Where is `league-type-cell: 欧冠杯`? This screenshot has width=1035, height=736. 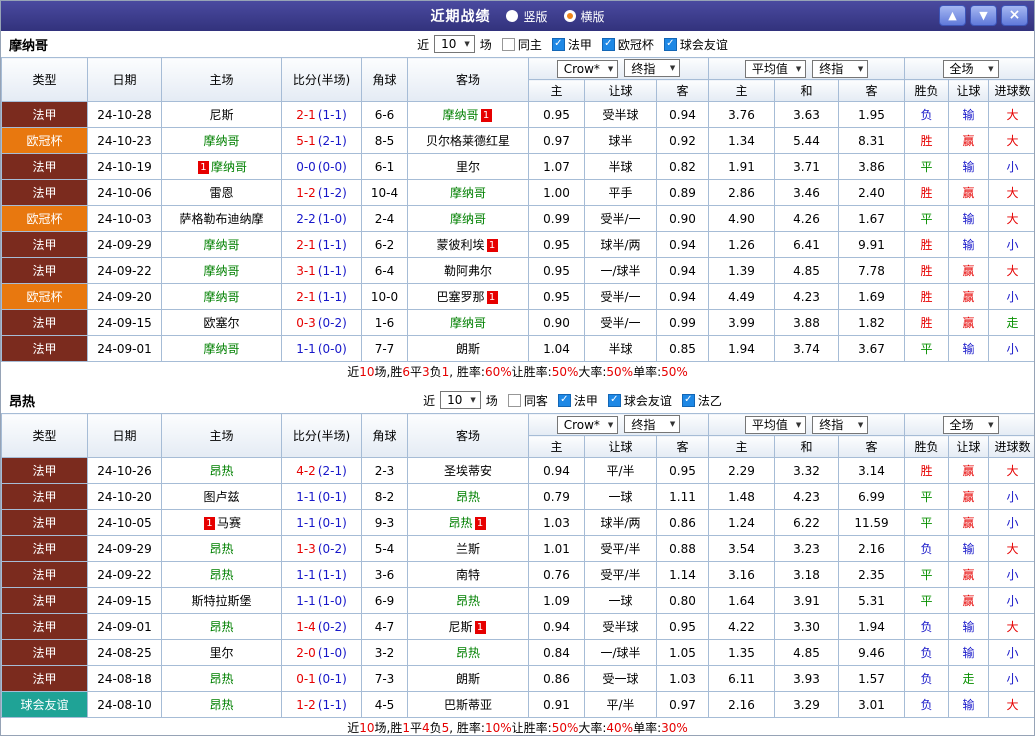
league-type-cell: 欧冠杯 is located at coordinates (44, 140).